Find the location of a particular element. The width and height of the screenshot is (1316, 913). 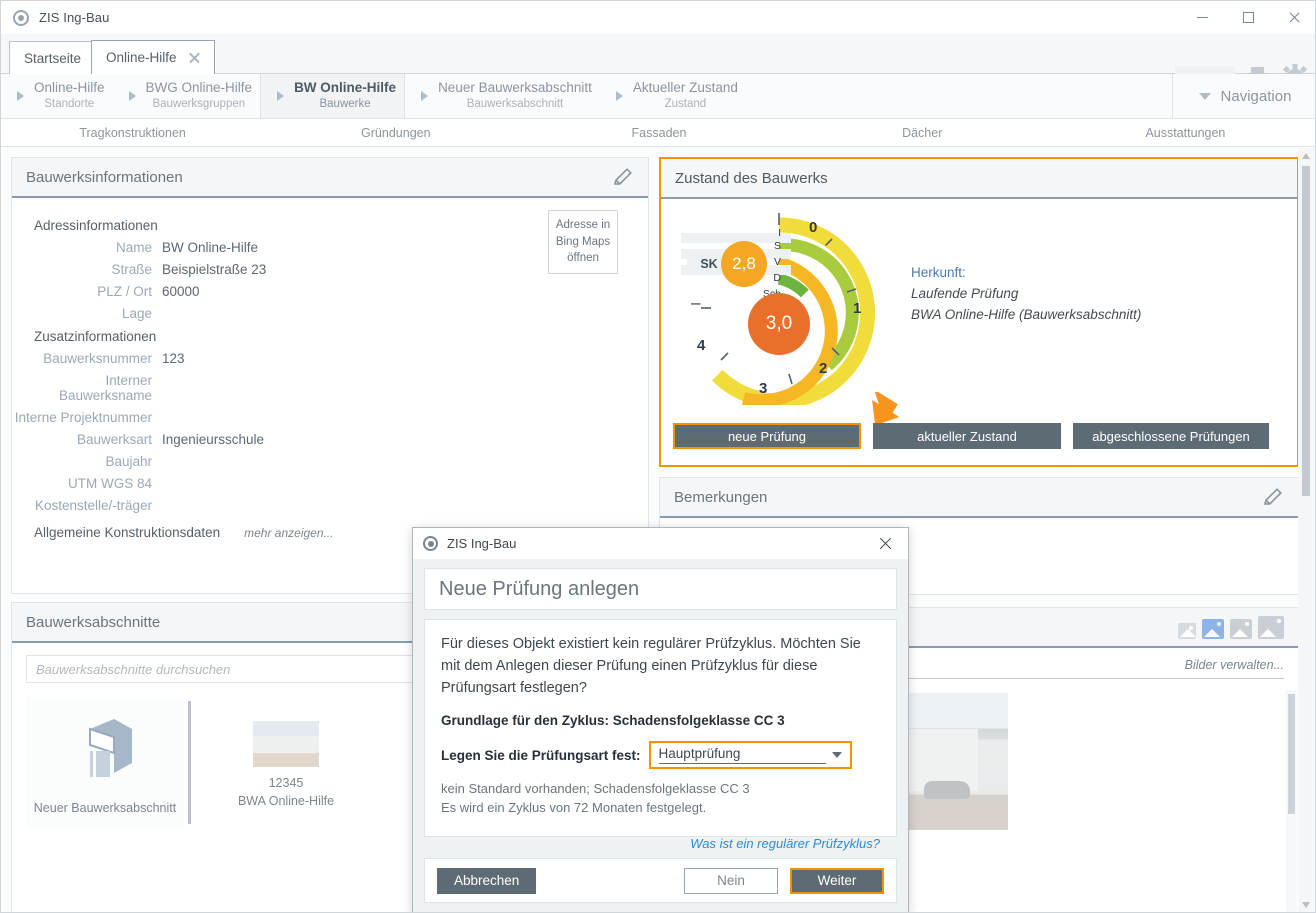

tab-online-hilfe: Online-Hilfe is located at coordinates (153, 57).